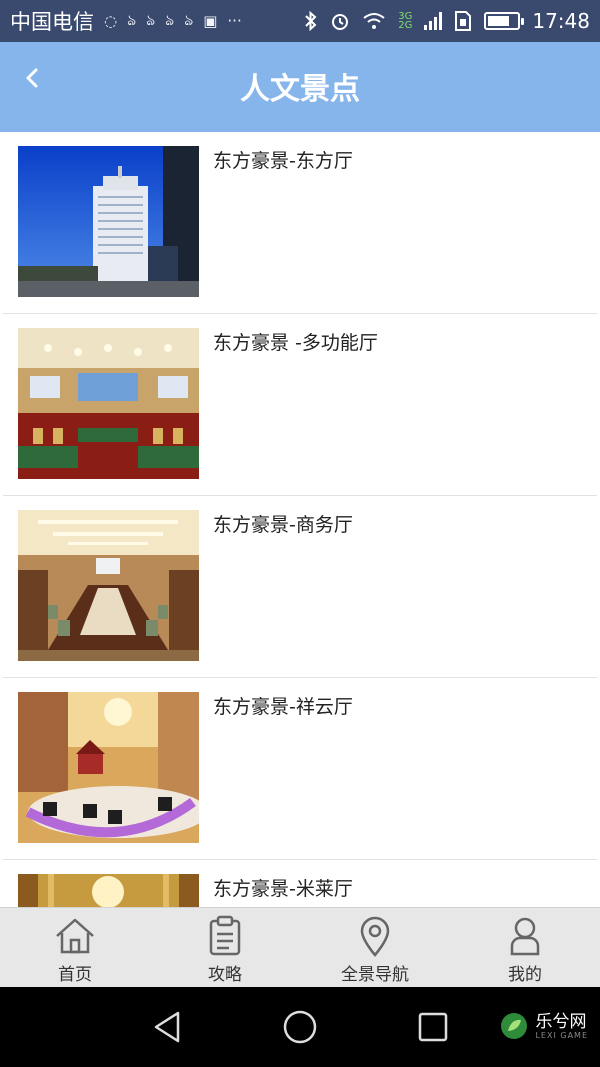 The width and height of the screenshot is (600, 1067). I want to click on page-title: 人文景点, so click(300, 89).